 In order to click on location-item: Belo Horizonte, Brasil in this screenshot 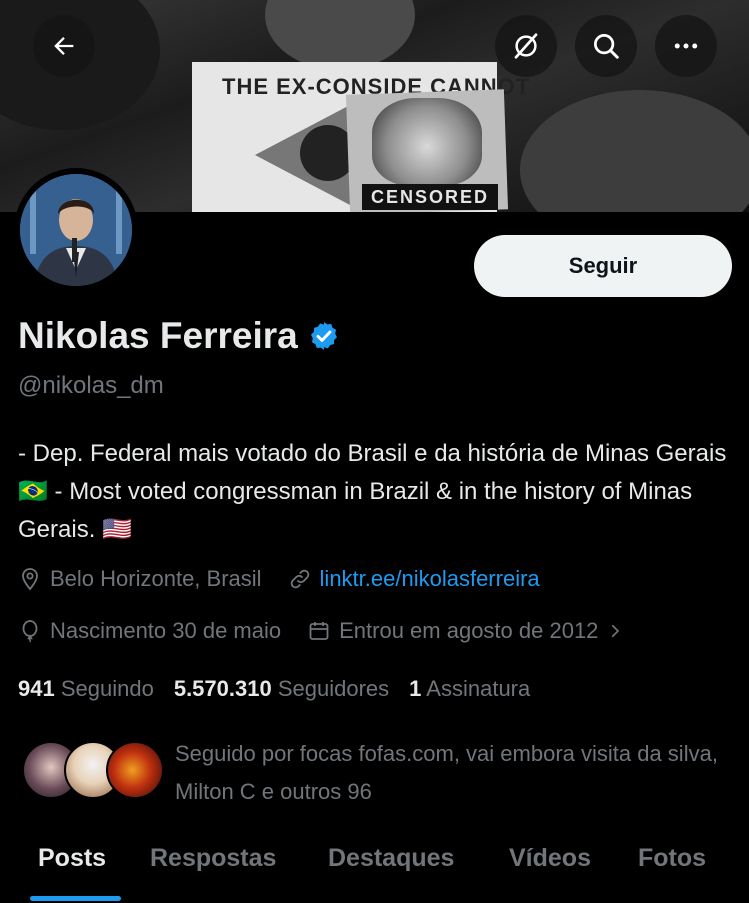, I will do `click(140, 579)`.